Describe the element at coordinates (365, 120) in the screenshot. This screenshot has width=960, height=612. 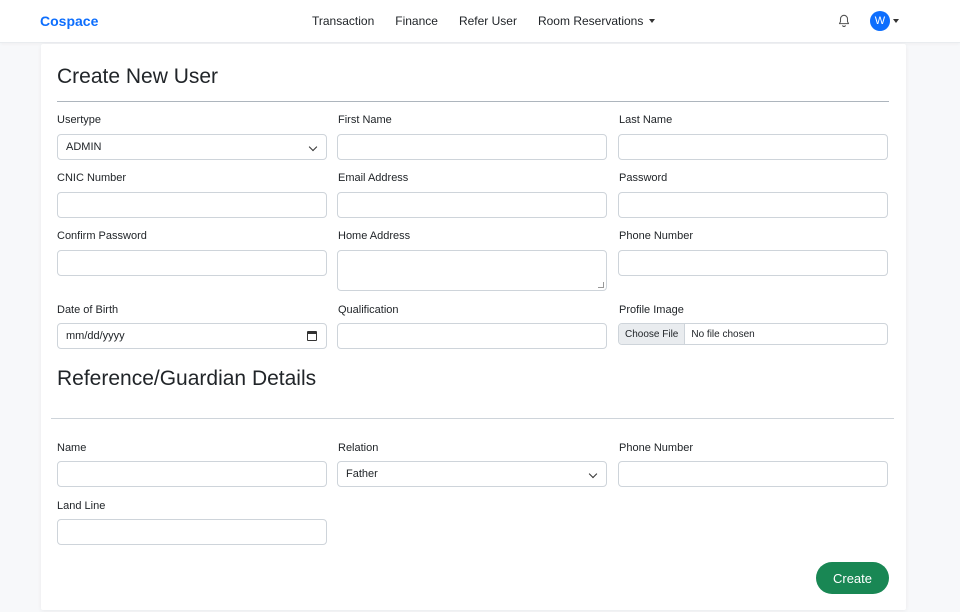
I see `first-name-label: First Name` at that location.